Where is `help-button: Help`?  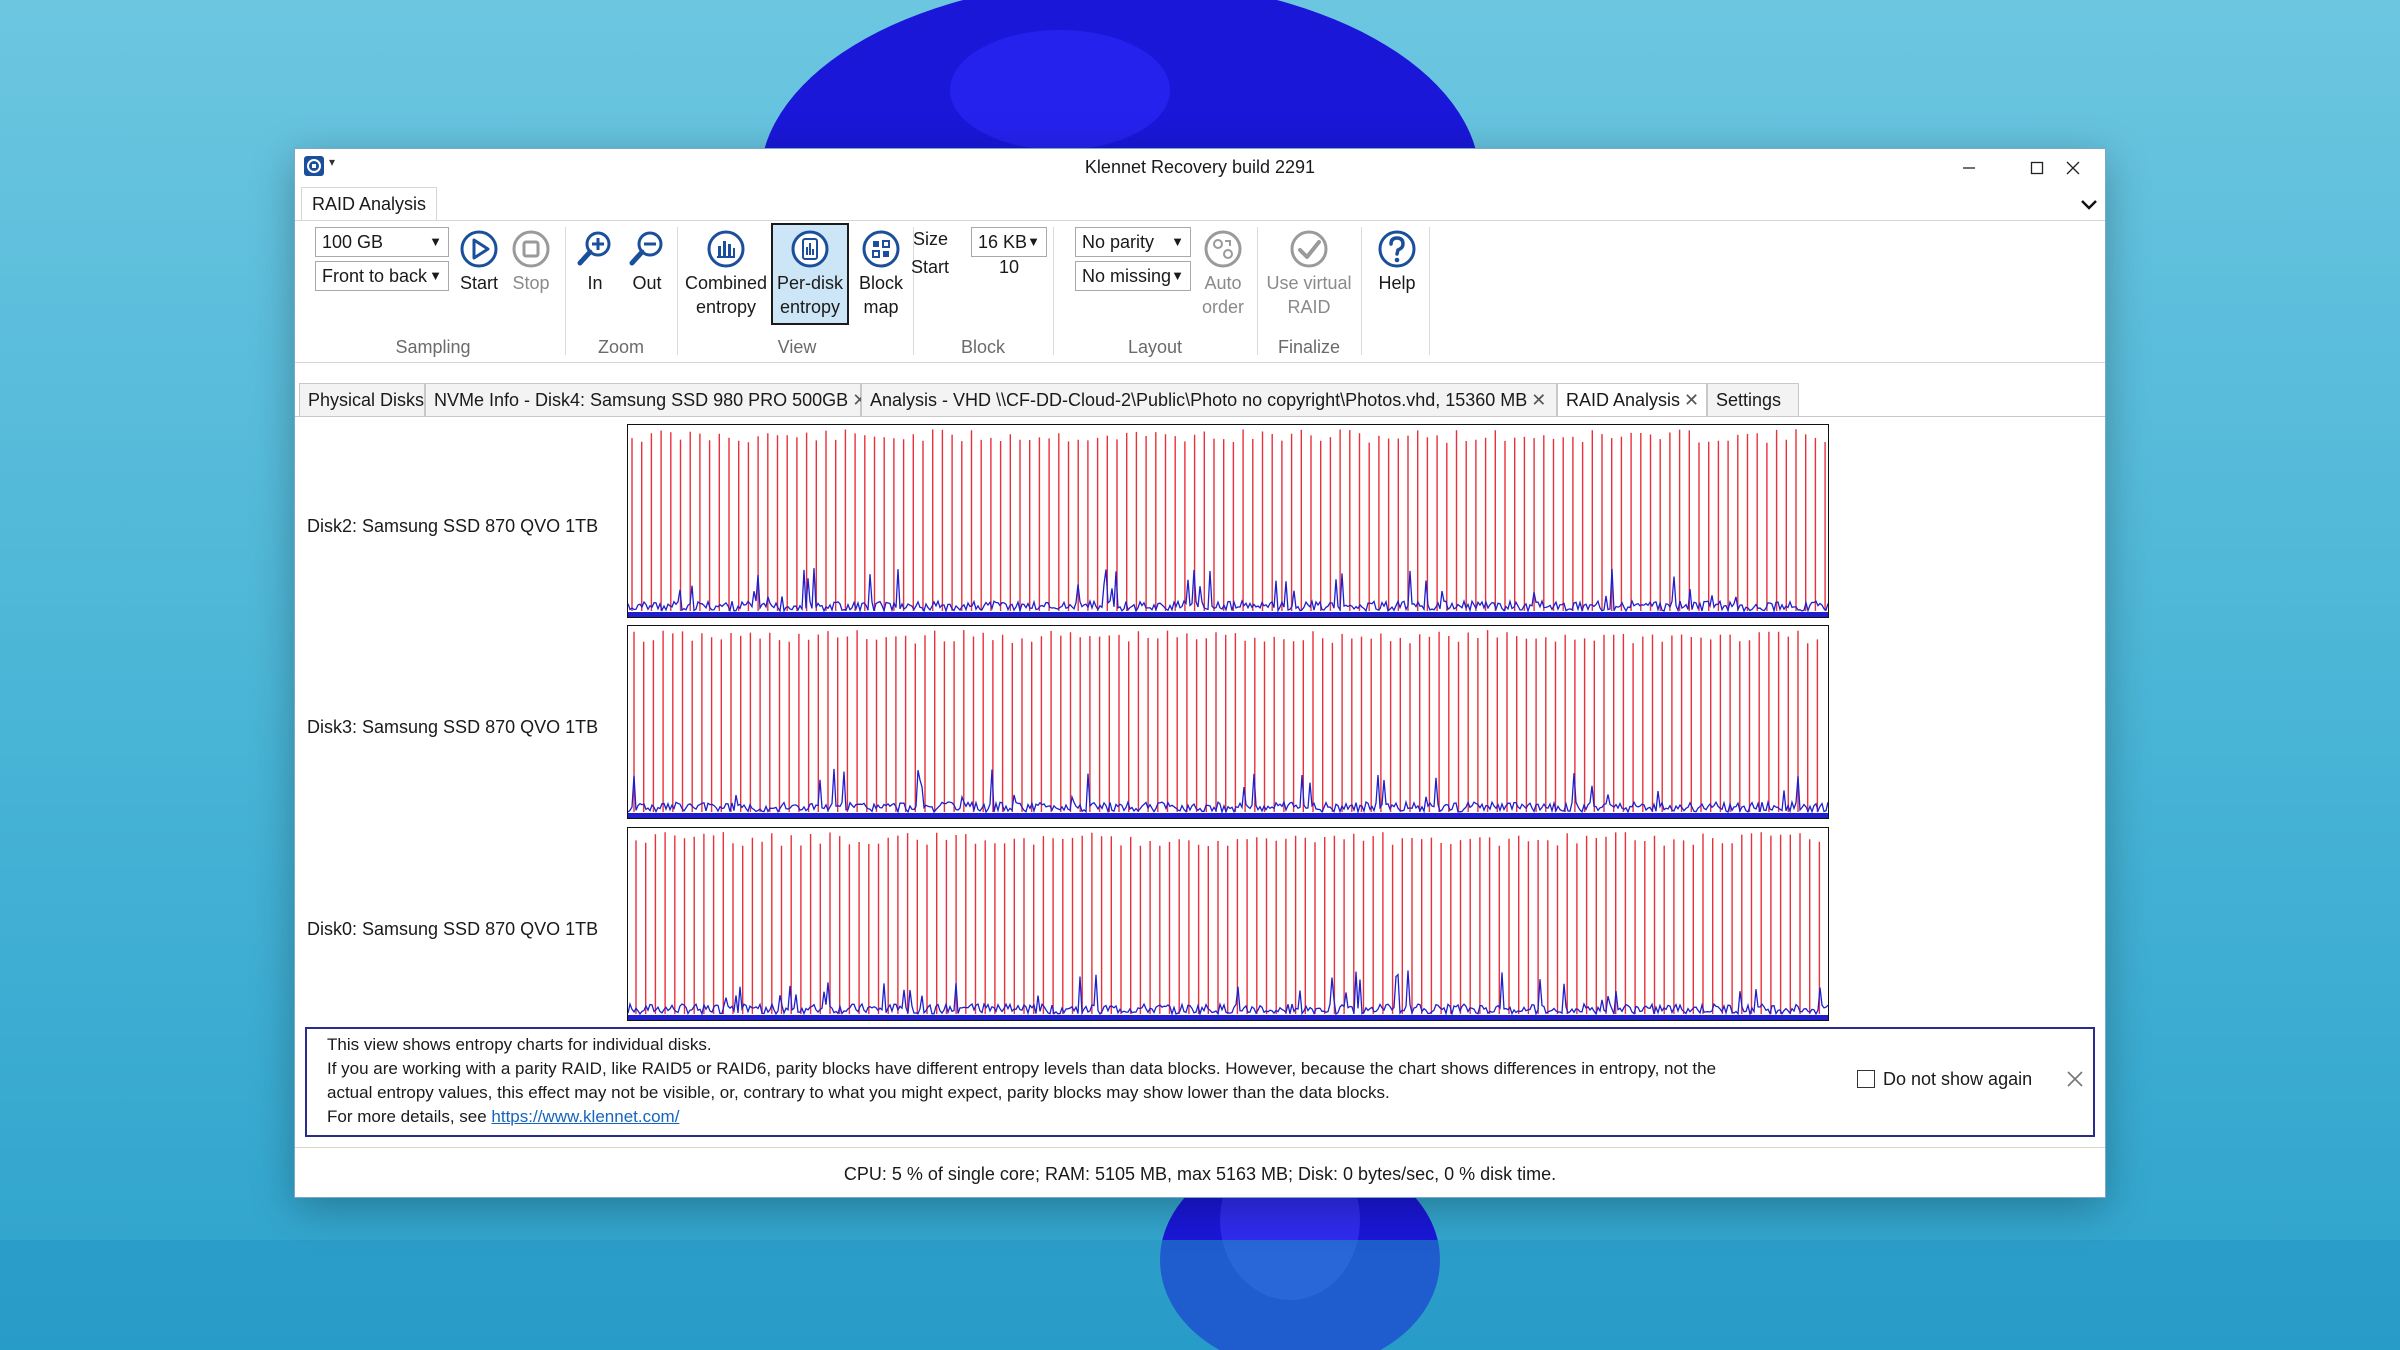
help-button: Help is located at coordinates (1397, 262).